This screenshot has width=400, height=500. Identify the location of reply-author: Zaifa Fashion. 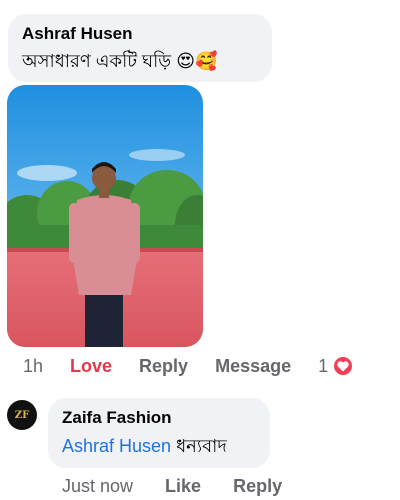
(159, 418).